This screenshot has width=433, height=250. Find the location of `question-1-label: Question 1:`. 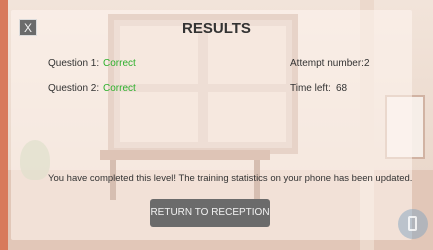

question-1-label: Question 1: is located at coordinates (74, 63).